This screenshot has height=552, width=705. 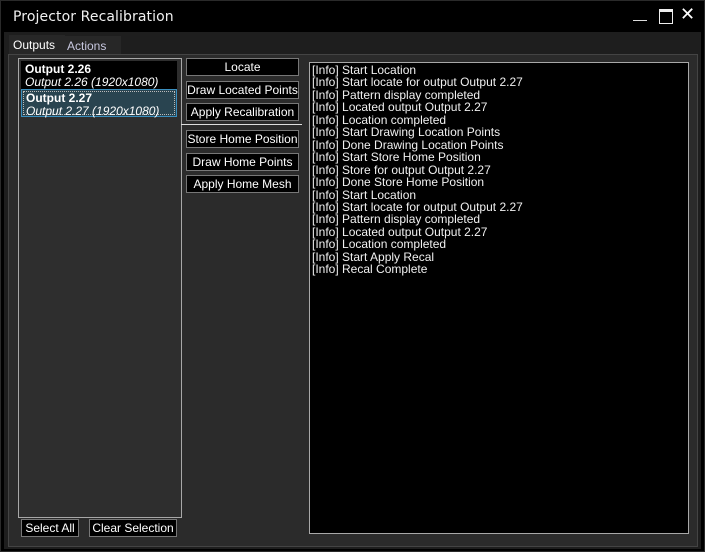 What do you see at coordinates (242, 139) in the screenshot?
I see `store-home-position-button: Store Home Position` at bounding box center [242, 139].